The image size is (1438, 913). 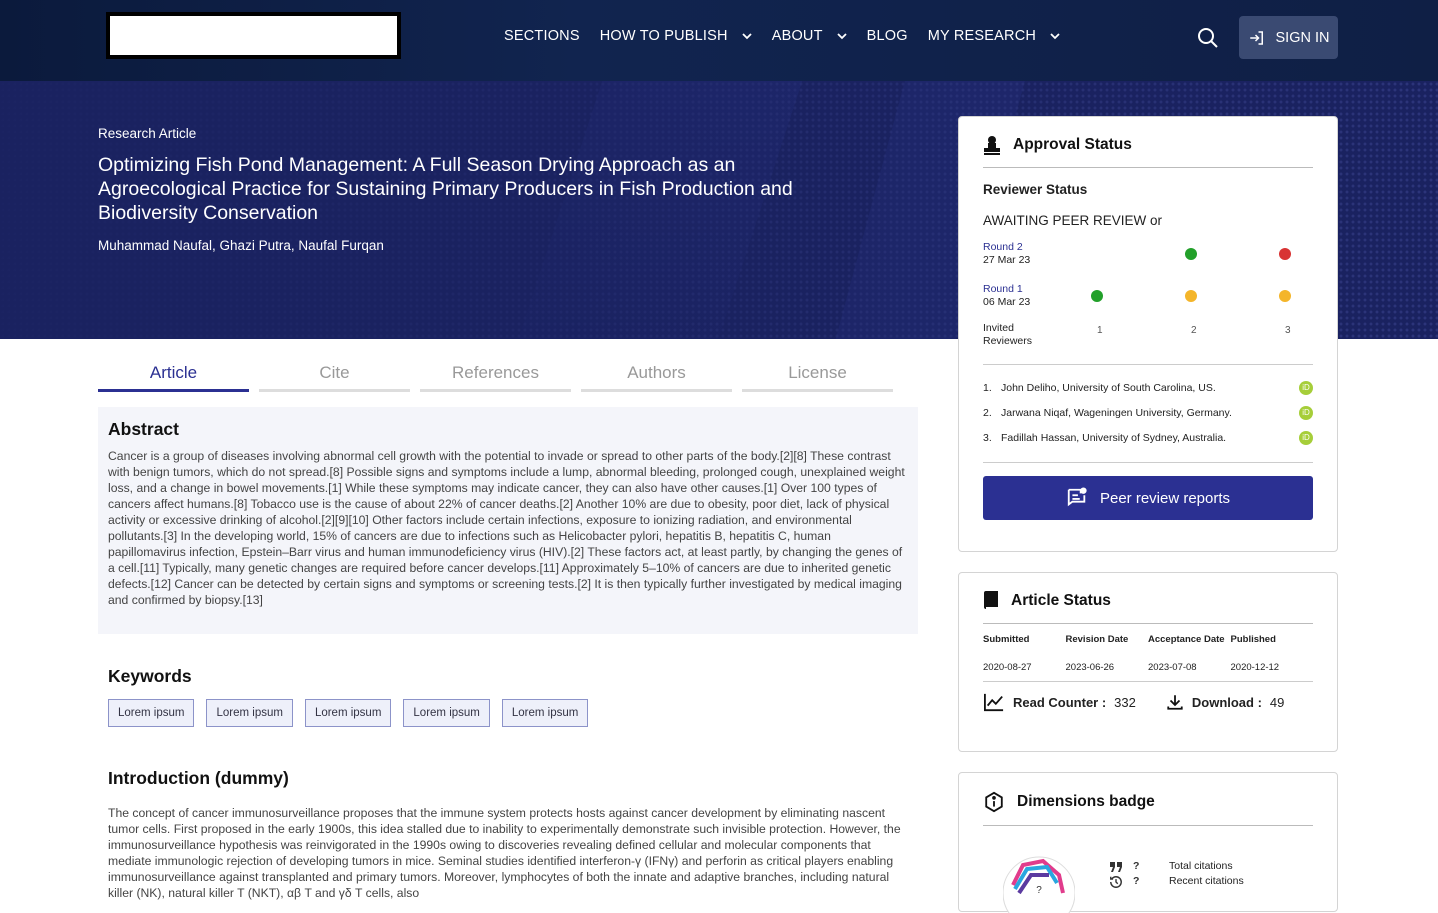 What do you see at coordinates (1006, 639) in the screenshot?
I see `status-date-label: Submitted` at bounding box center [1006, 639].